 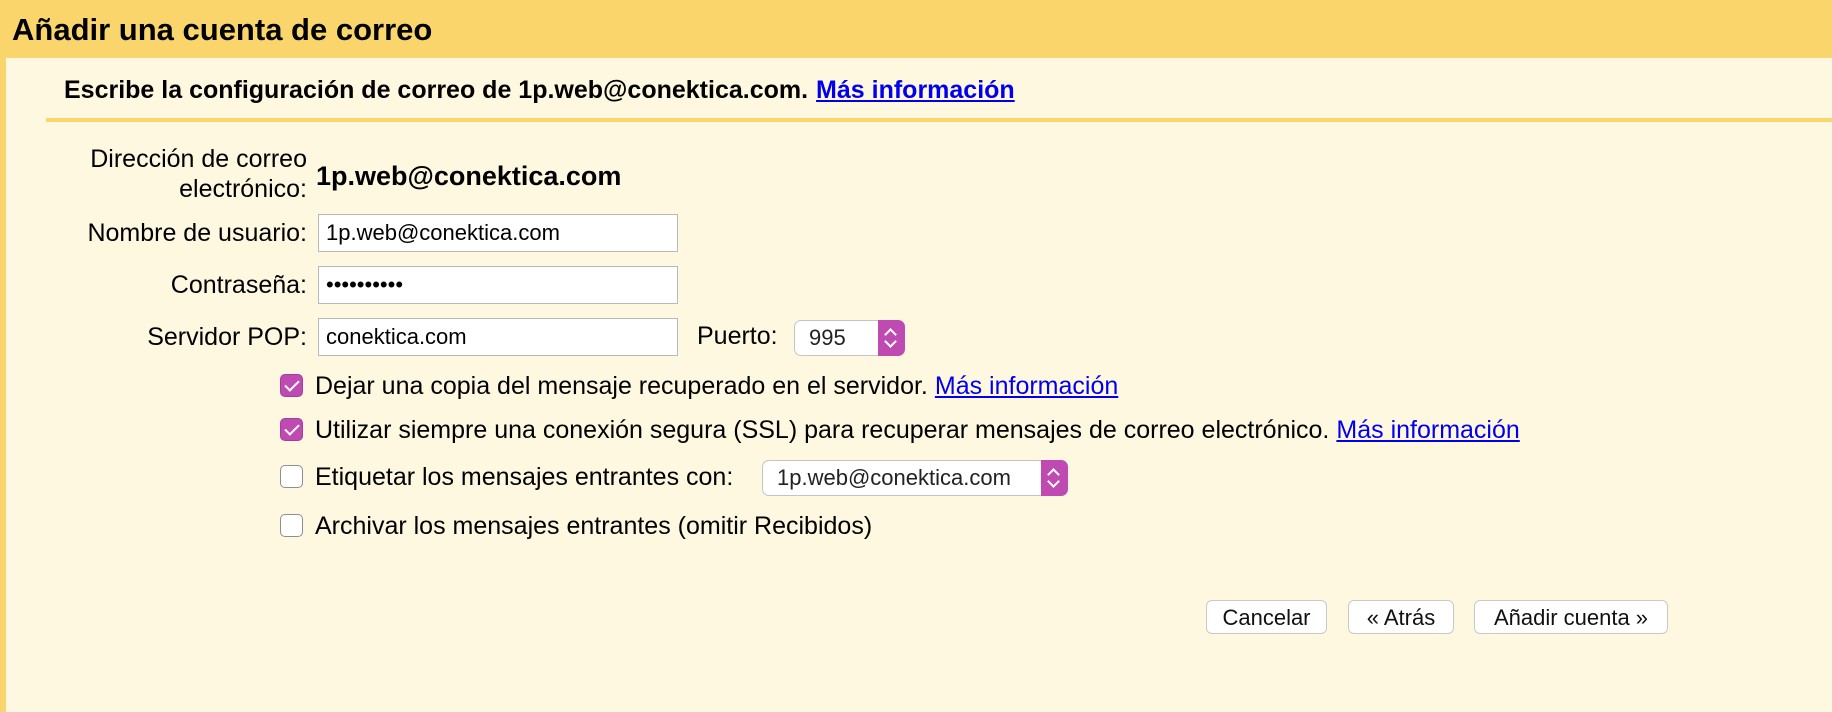 What do you see at coordinates (291, 525) in the screenshot?
I see `archive-checkbox` at bounding box center [291, 525].